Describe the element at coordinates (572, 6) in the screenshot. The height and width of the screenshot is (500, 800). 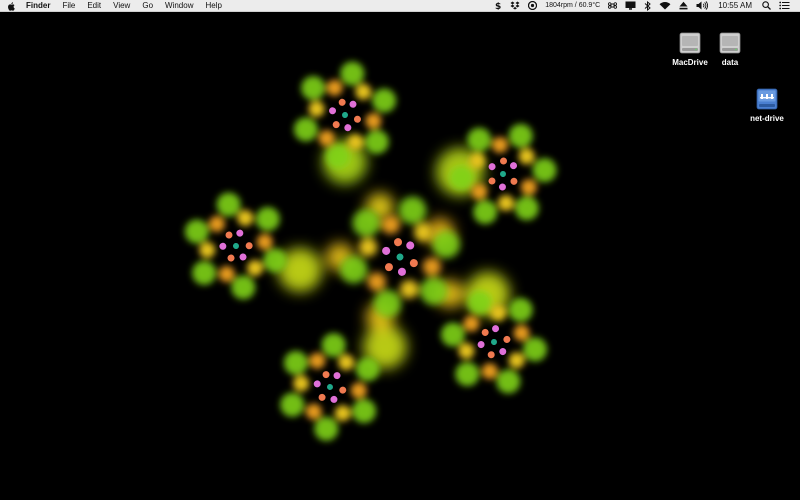
I see `fan-readout: 1804rpm / 60.9°C` at that location.